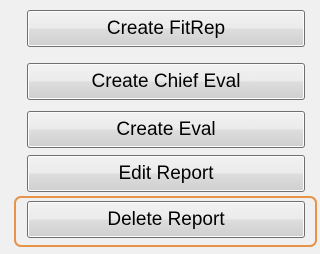 This screenshot has height=254, width=320. I want to click on create-chief-eval-button: Create Chief Eval, so click(166, 81).